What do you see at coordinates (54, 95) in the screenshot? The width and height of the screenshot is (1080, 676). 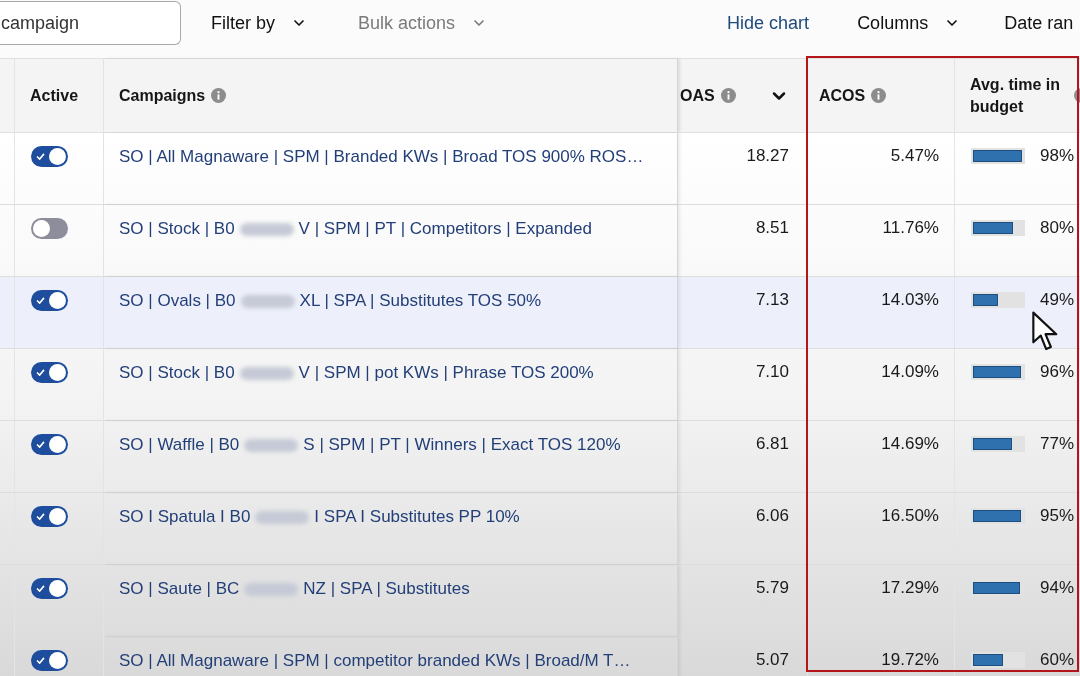 I see `column-header: Active` at bounding box center [54, 95].